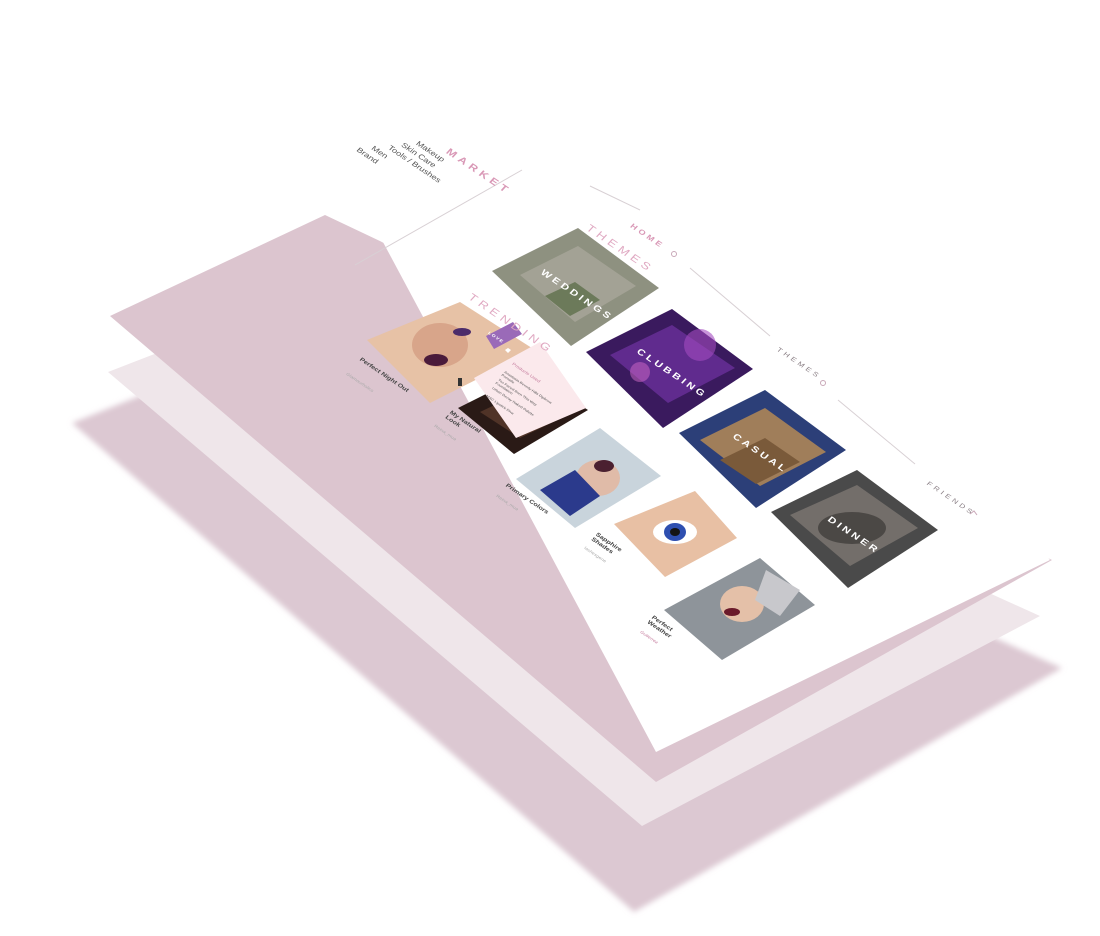 Image resolution: width=1100 pixels, height=936 pixels. I want to click on card-title-sapphire-shades: Sapphire Shades, so click(610, 548).